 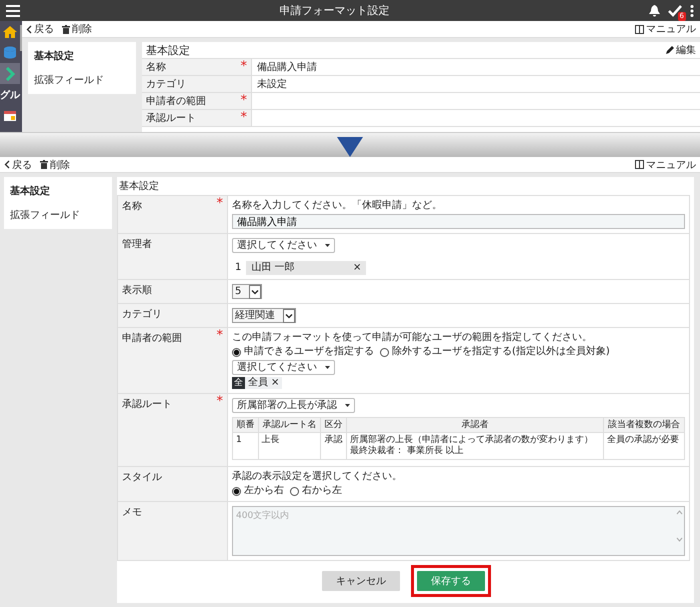 I want to click on column-header: 順番, so click(x=245, y=425).